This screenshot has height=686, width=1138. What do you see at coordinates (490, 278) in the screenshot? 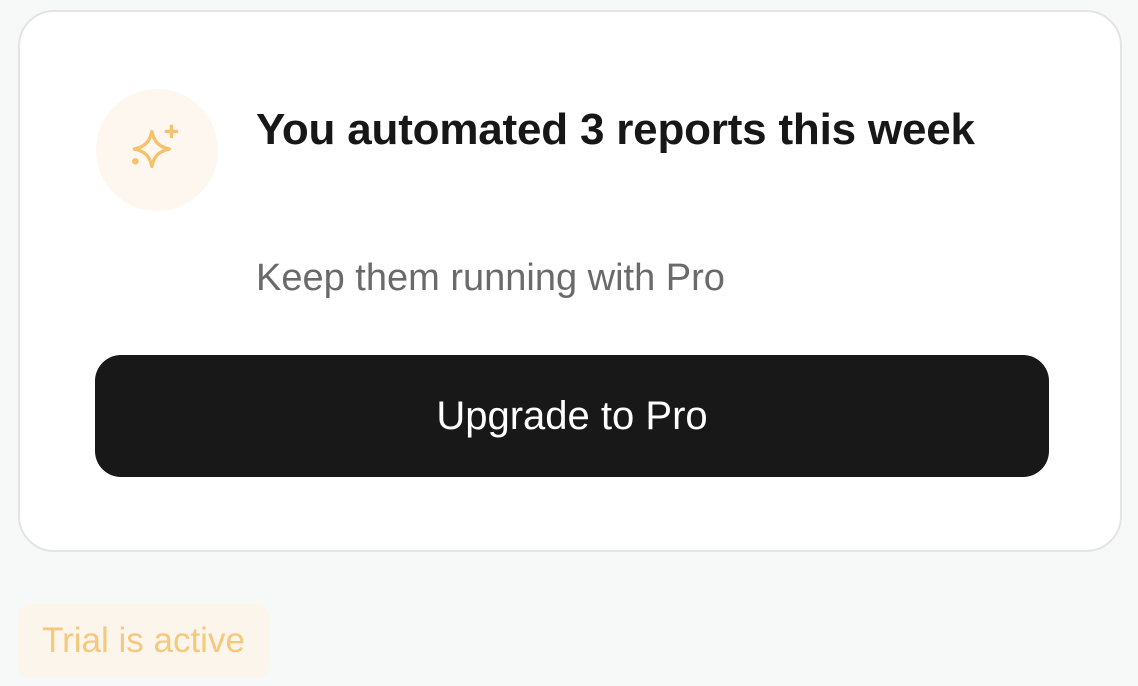
I see `card-subtitle: Keep them running with Pro` at bounding box center [490, 278].